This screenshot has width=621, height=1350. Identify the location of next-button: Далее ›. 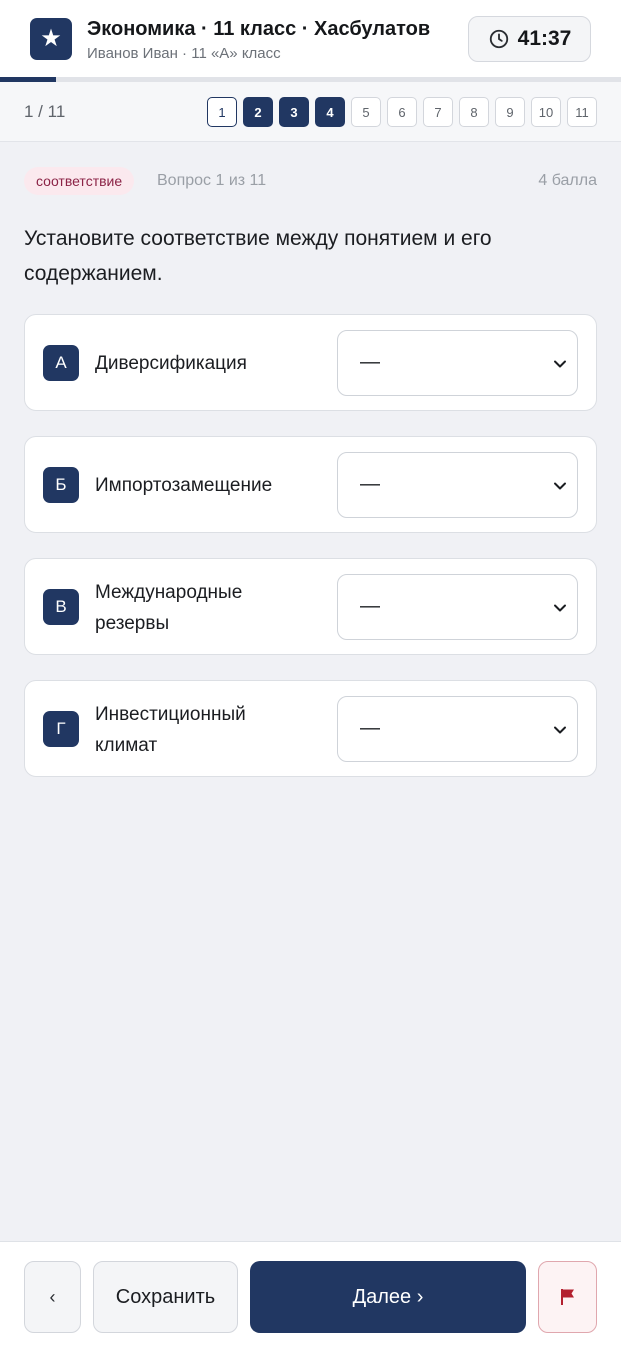
(388, 1297).